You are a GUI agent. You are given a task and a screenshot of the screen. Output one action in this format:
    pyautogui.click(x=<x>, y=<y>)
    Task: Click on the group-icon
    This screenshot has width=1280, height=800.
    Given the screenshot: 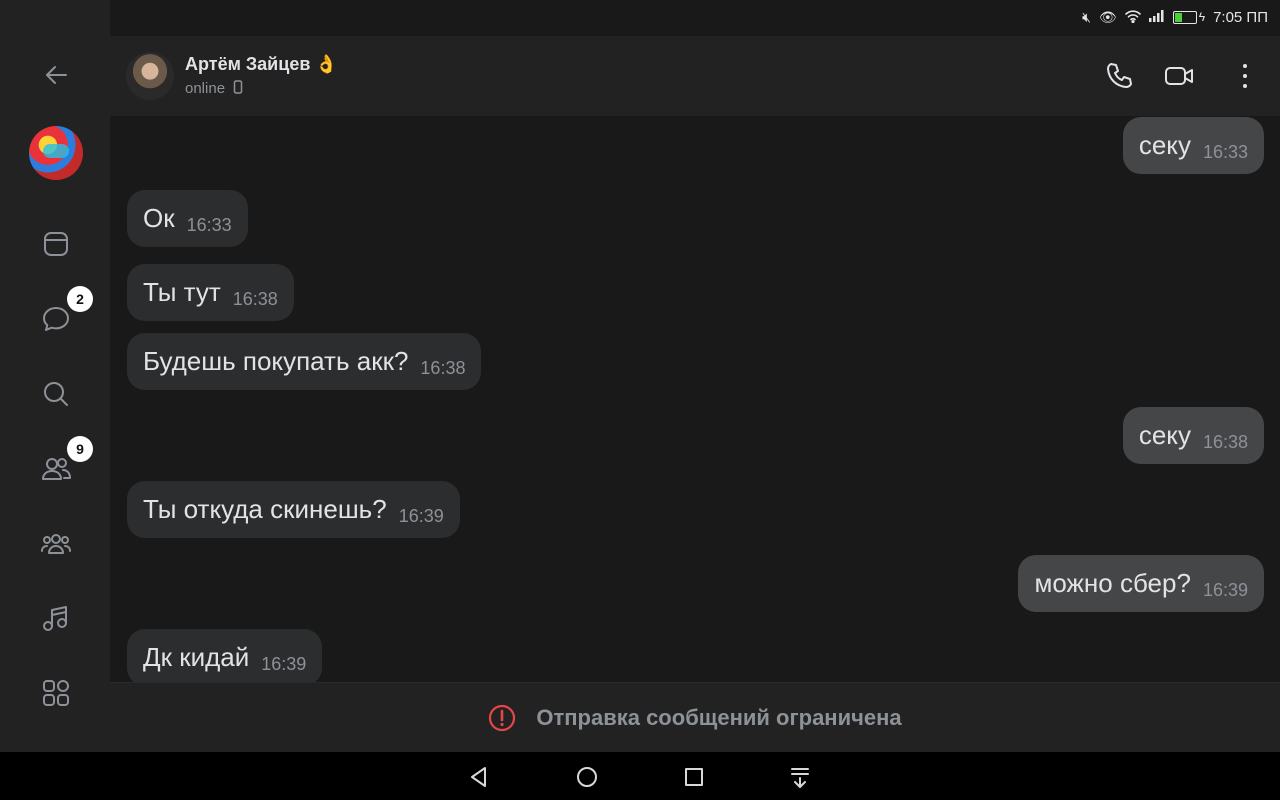 What is the action you would take?
    pyautogui.click(x=56, y=544)
    